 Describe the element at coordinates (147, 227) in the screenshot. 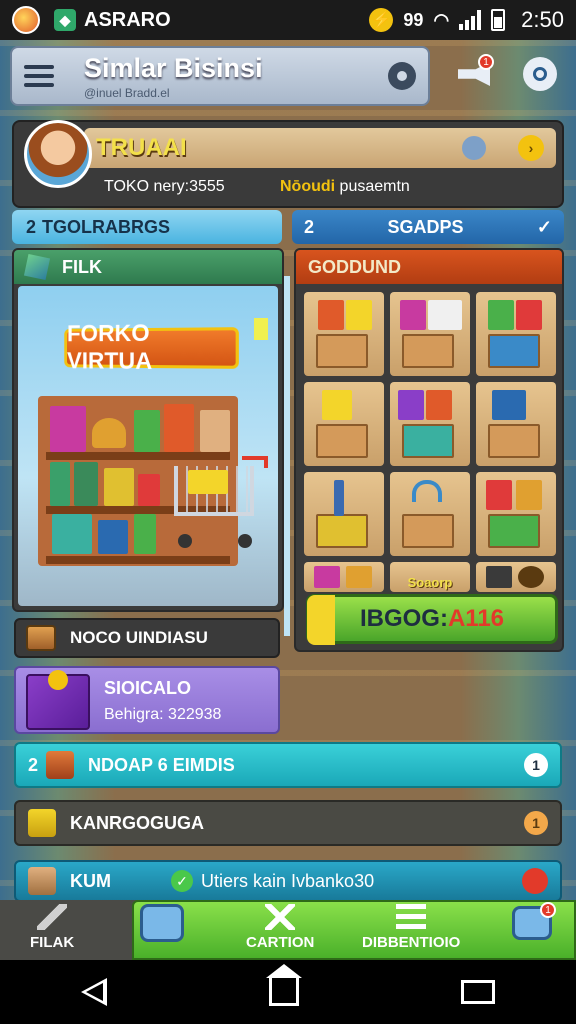

I see `tab-categories: 2 TGOLRABRGS` at that location.